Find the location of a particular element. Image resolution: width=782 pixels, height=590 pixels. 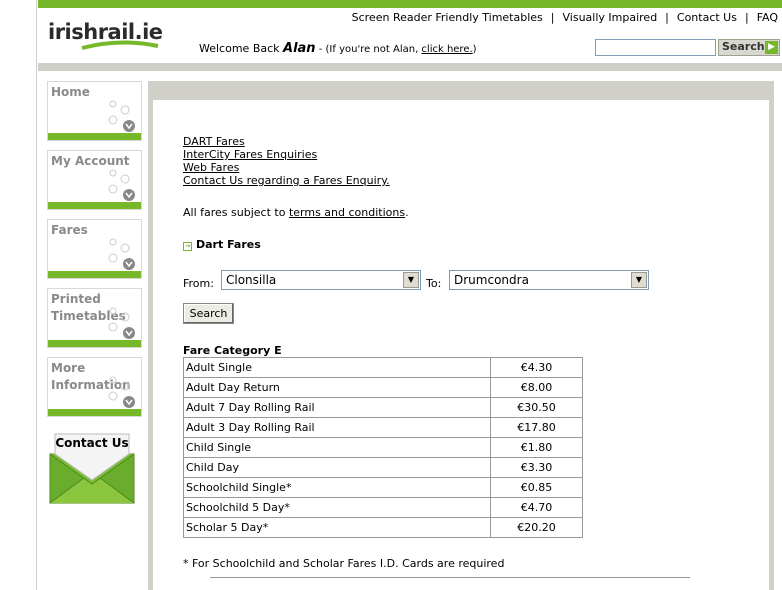

link-intercity-fares: InterCity Fares Enquiries is located at coordinates (286, 154).